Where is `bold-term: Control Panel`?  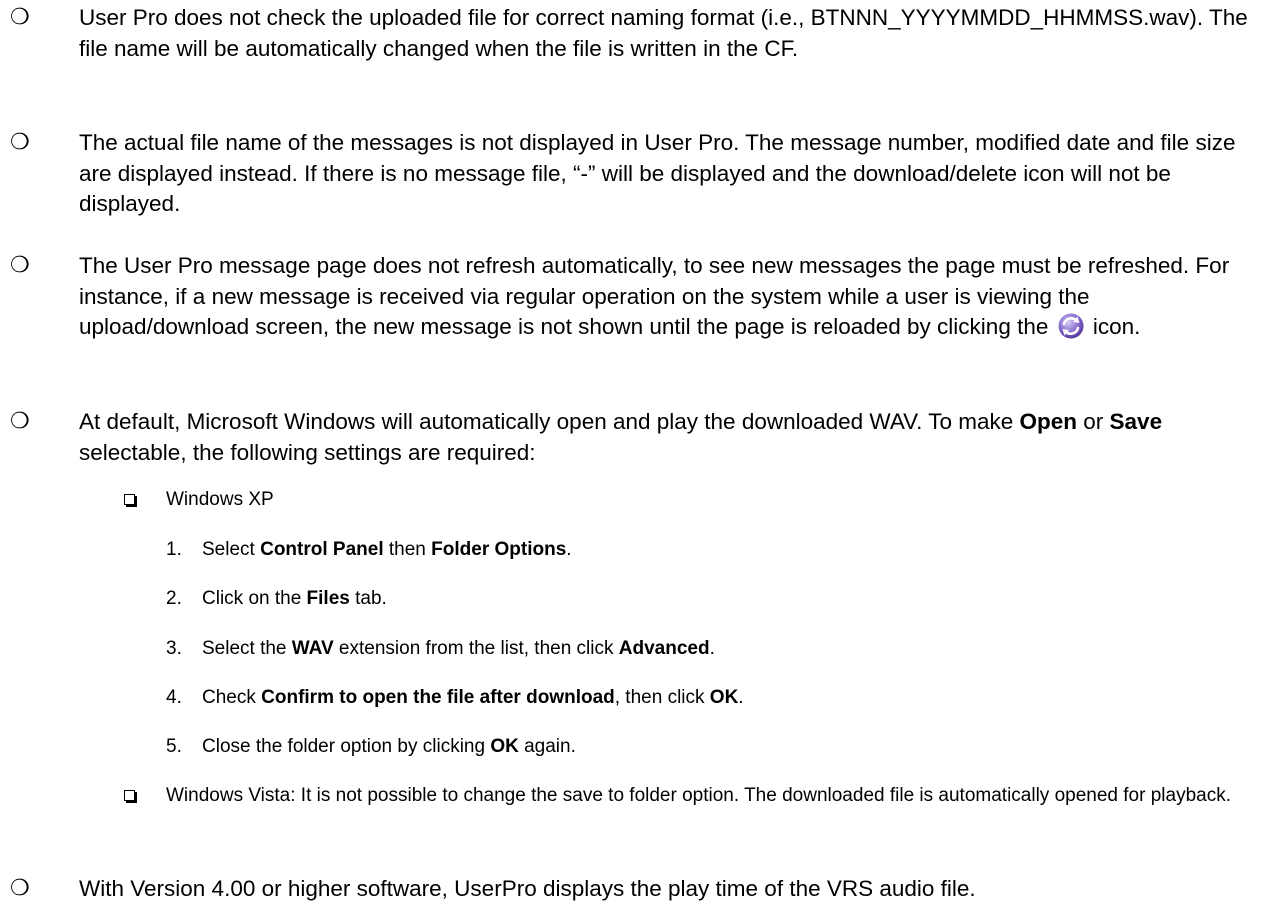
bold-term: Control Panel is located at coordinates (322, 549).